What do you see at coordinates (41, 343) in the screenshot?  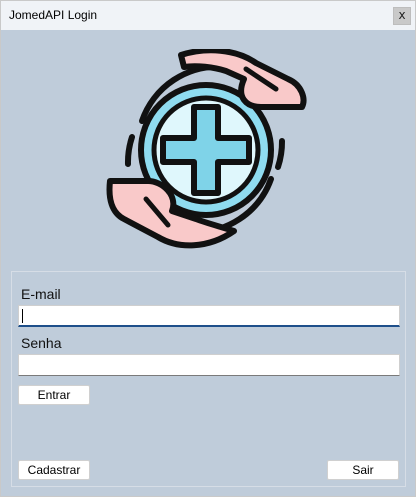 I see `password-label: Senha` at bounding box center [41, 343].